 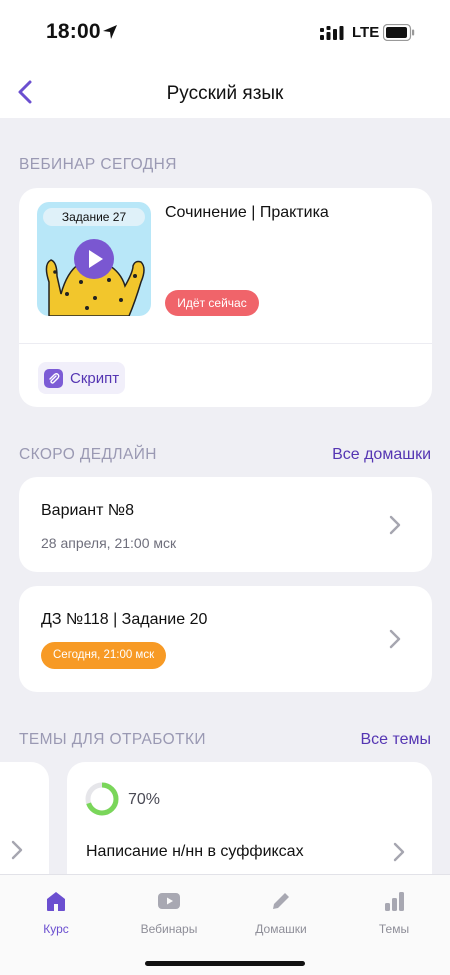 What do you see at coordinates (144, 799) in the screenshot?
I see `topic-progress-value: 70%` at bounding box center [144, 799].